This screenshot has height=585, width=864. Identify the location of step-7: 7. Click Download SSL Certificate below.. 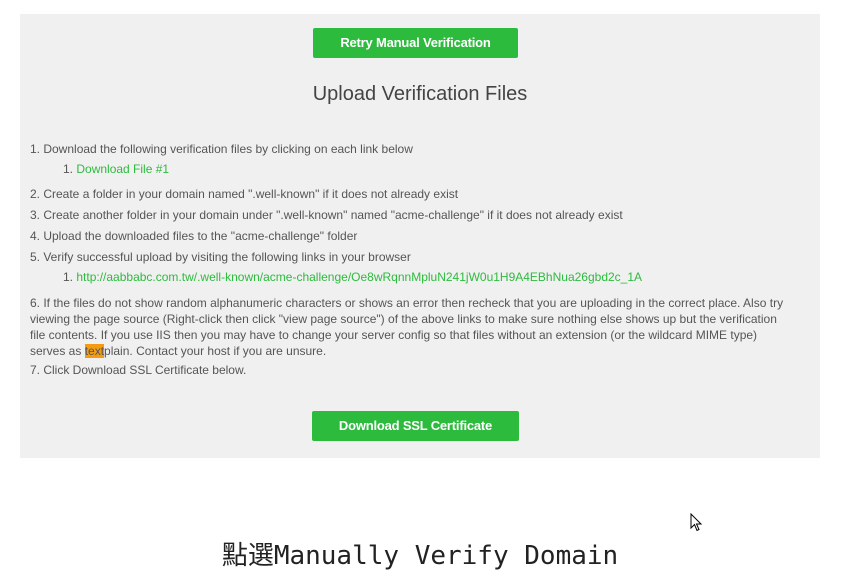
(138, 370).